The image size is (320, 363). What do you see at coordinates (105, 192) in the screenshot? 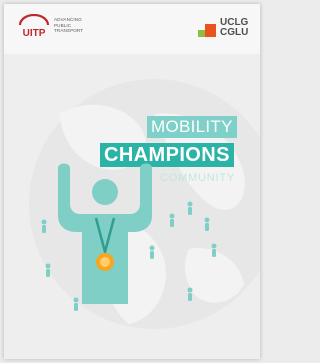
I see `figure-head` at bounding box center [105, 192].